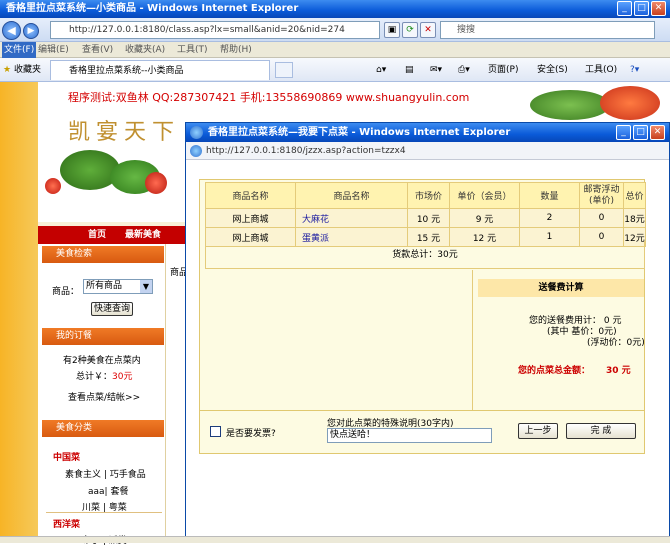  I want to click on column-header: 市场价, so click(428, 195).